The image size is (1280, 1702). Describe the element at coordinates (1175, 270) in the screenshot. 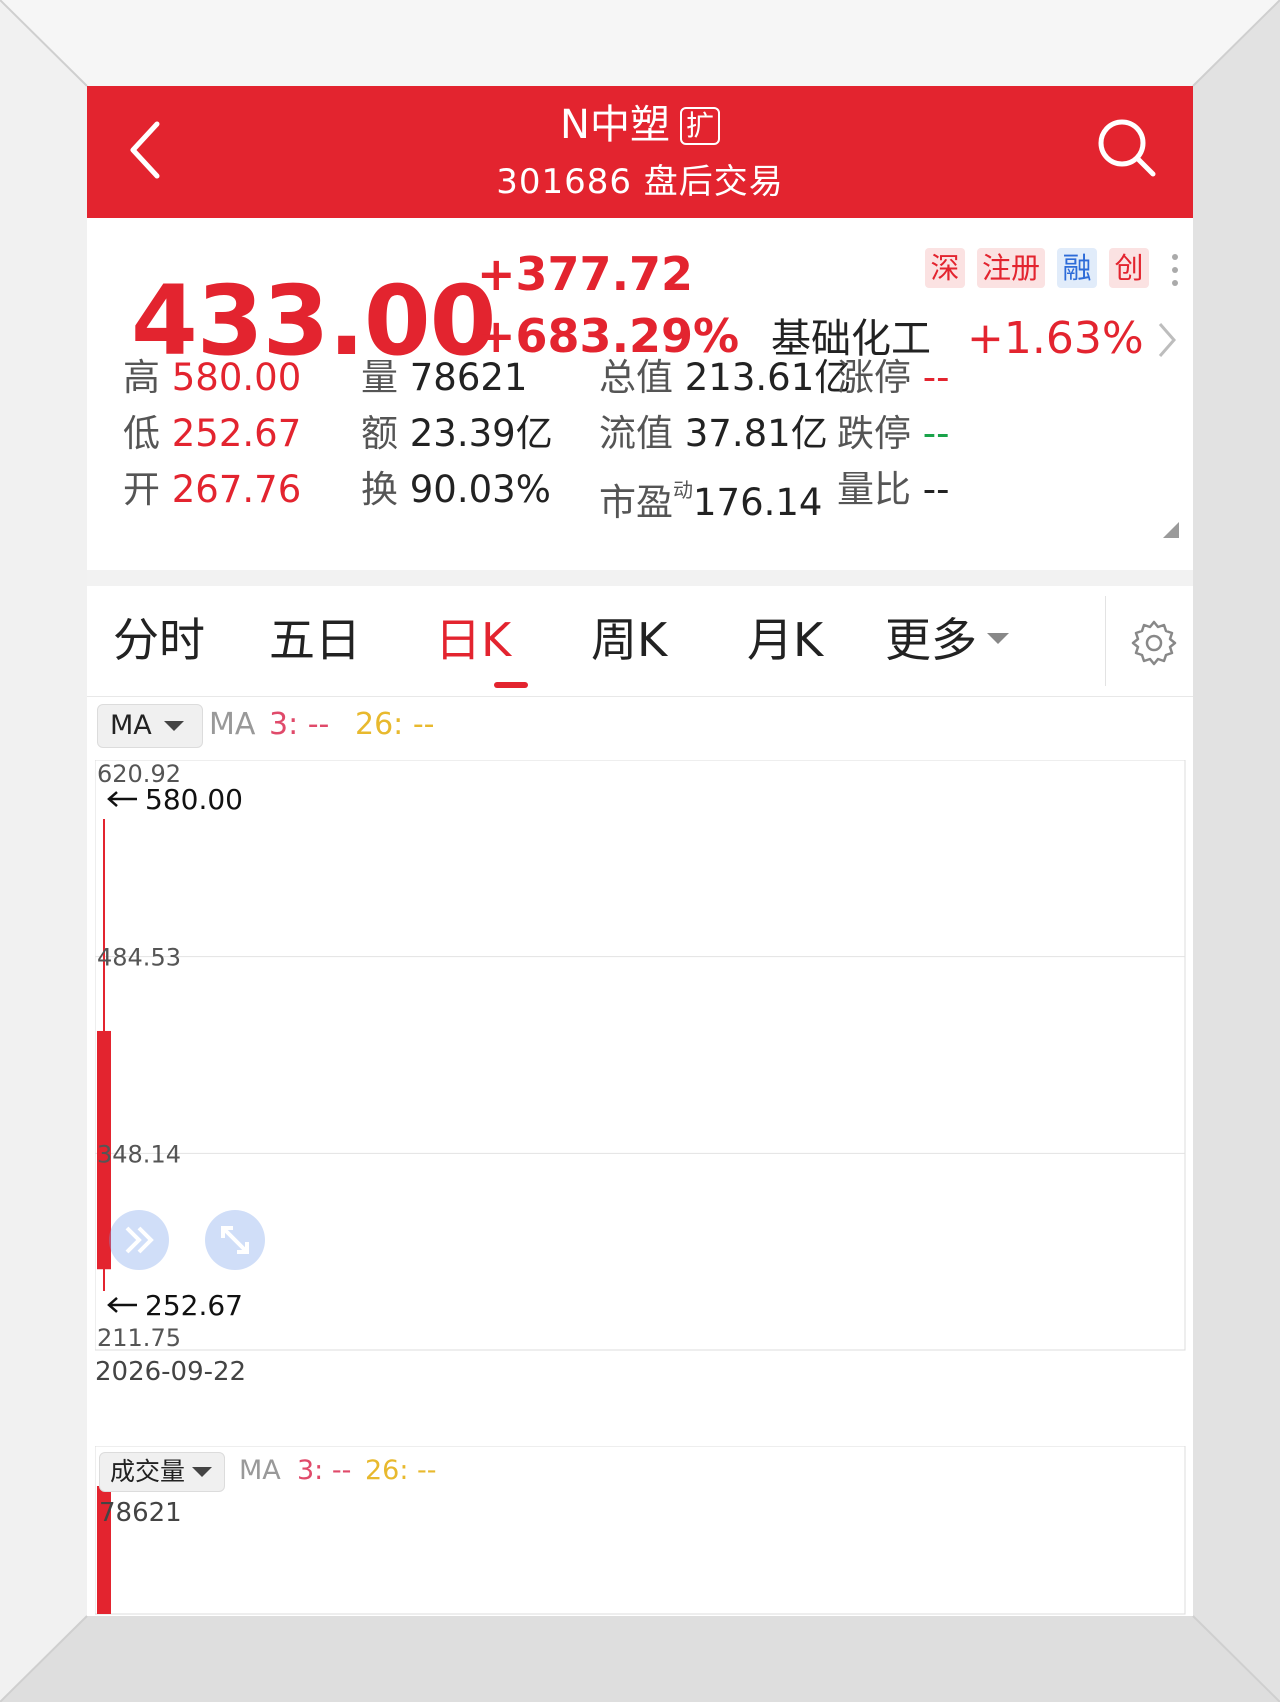

I see `more-dots-icon` at that location.